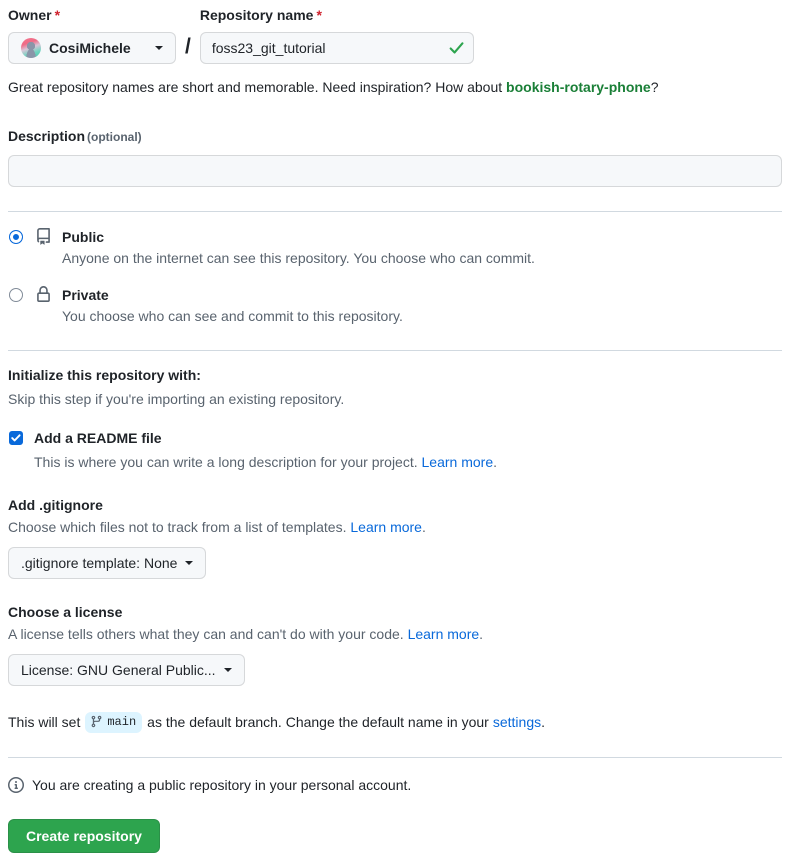 The image size is (790, 853). I want to click on license-heading: Choose a license, so click(65, 612).